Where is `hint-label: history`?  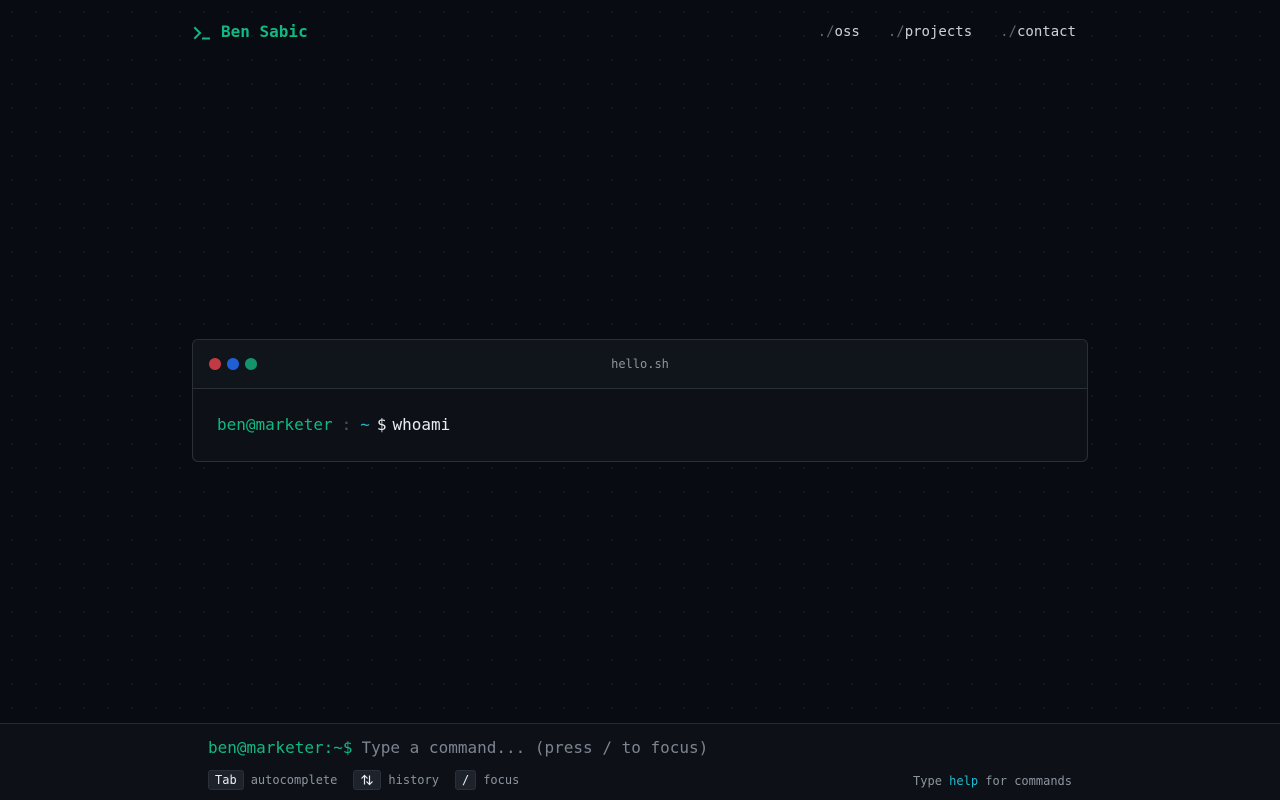 hint-label: history is located at coordinates (413, 780).